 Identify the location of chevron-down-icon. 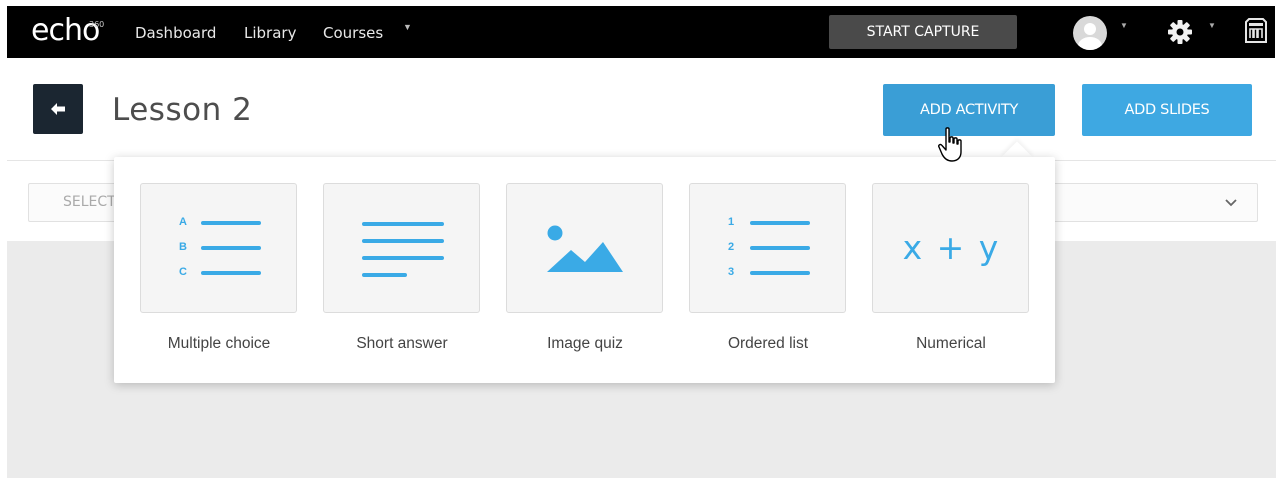
(1231, 203).